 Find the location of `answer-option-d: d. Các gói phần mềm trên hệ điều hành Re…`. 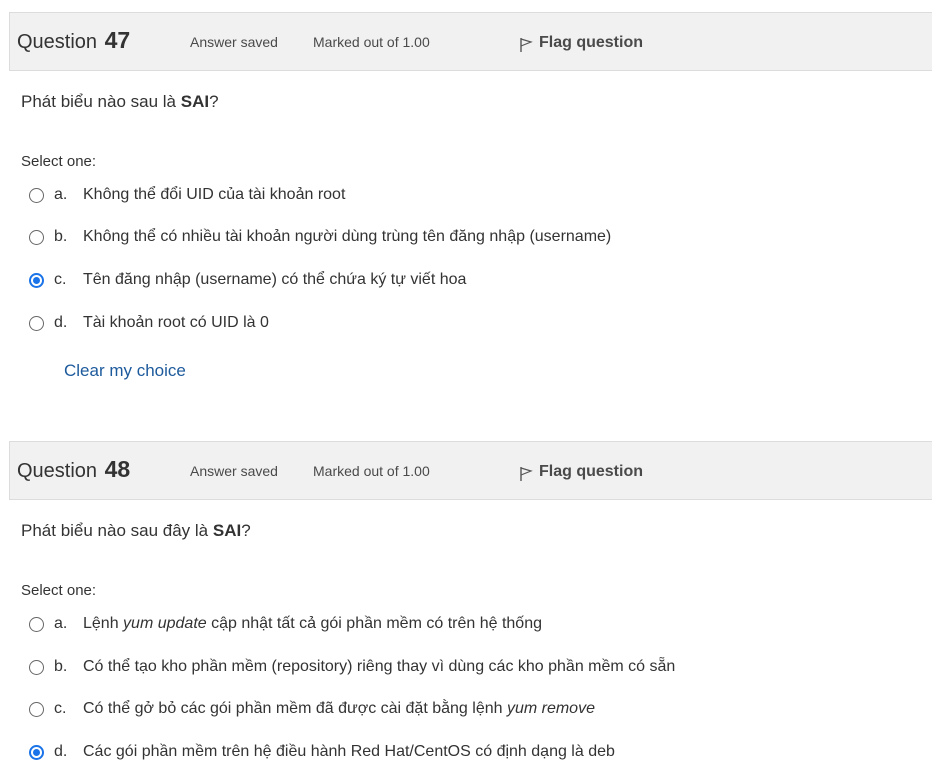

answer-option-d: d. Các gói phần mềm trên hệ điều hành Re… is located at coordinates (322, 752).